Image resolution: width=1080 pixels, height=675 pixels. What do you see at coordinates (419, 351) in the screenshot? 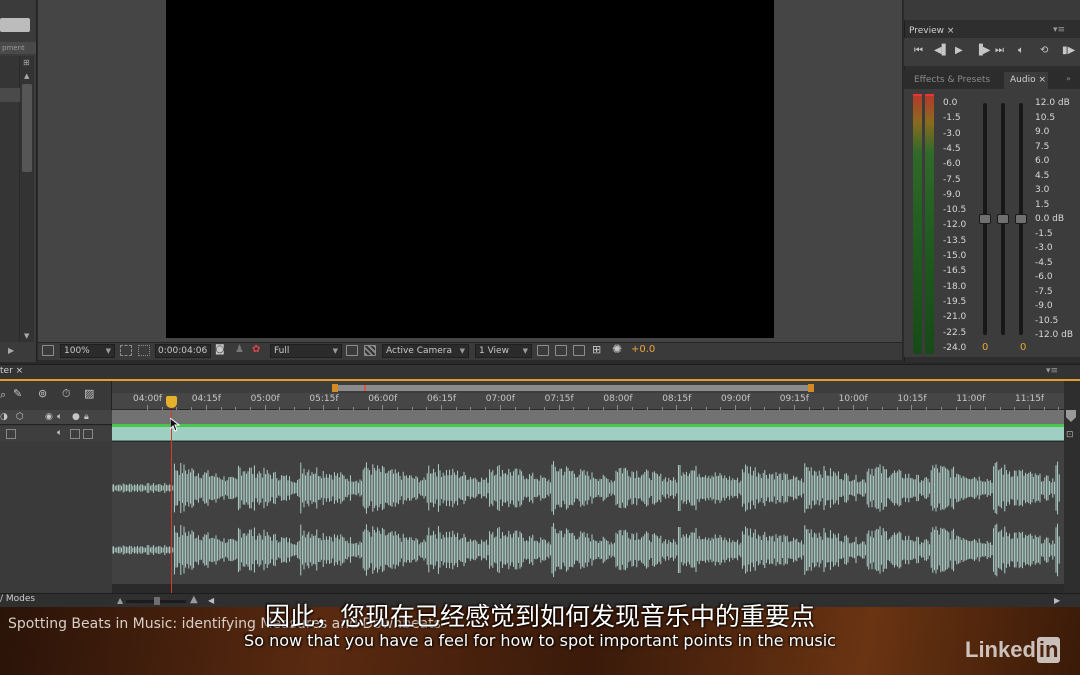
I see `camera-value: Active Camera` at bounding box center [419, 351].